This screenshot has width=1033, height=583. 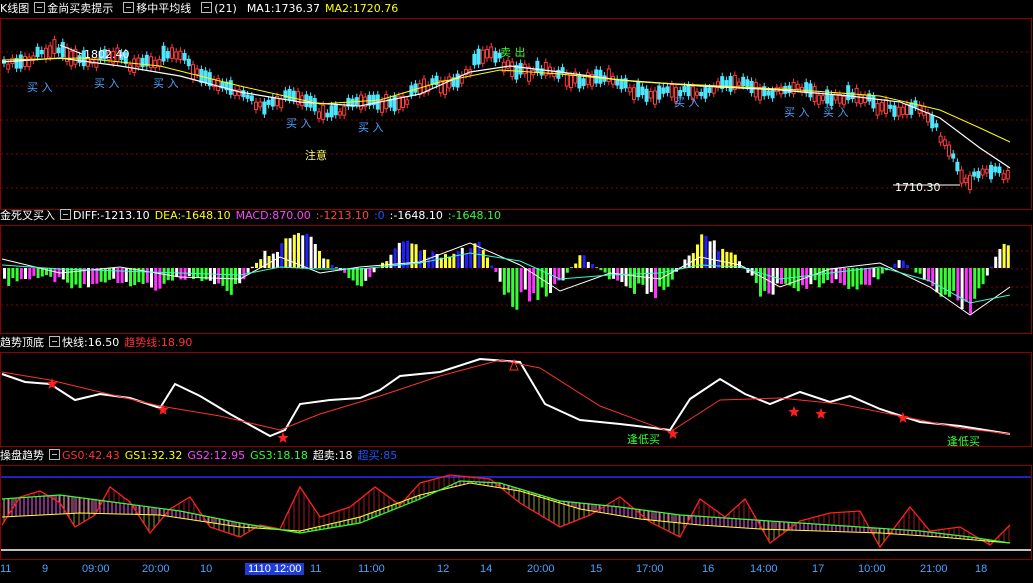 I want to click on caution-signal: 注意, so click(x=316, y=155).